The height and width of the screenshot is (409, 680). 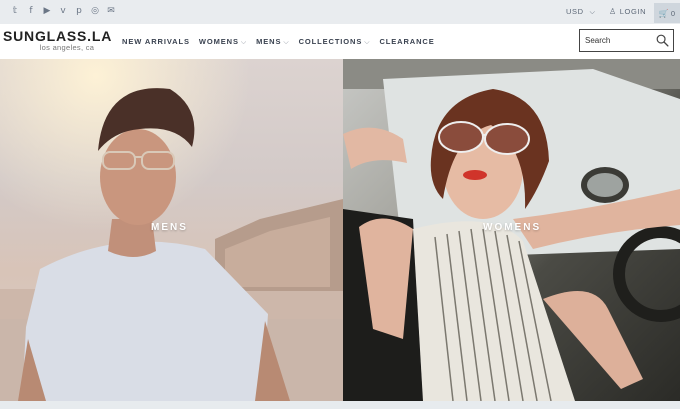 I want to click on social-links: 𝕥 f ▶ v p ◎ ✉, so click(x=63, y=11).